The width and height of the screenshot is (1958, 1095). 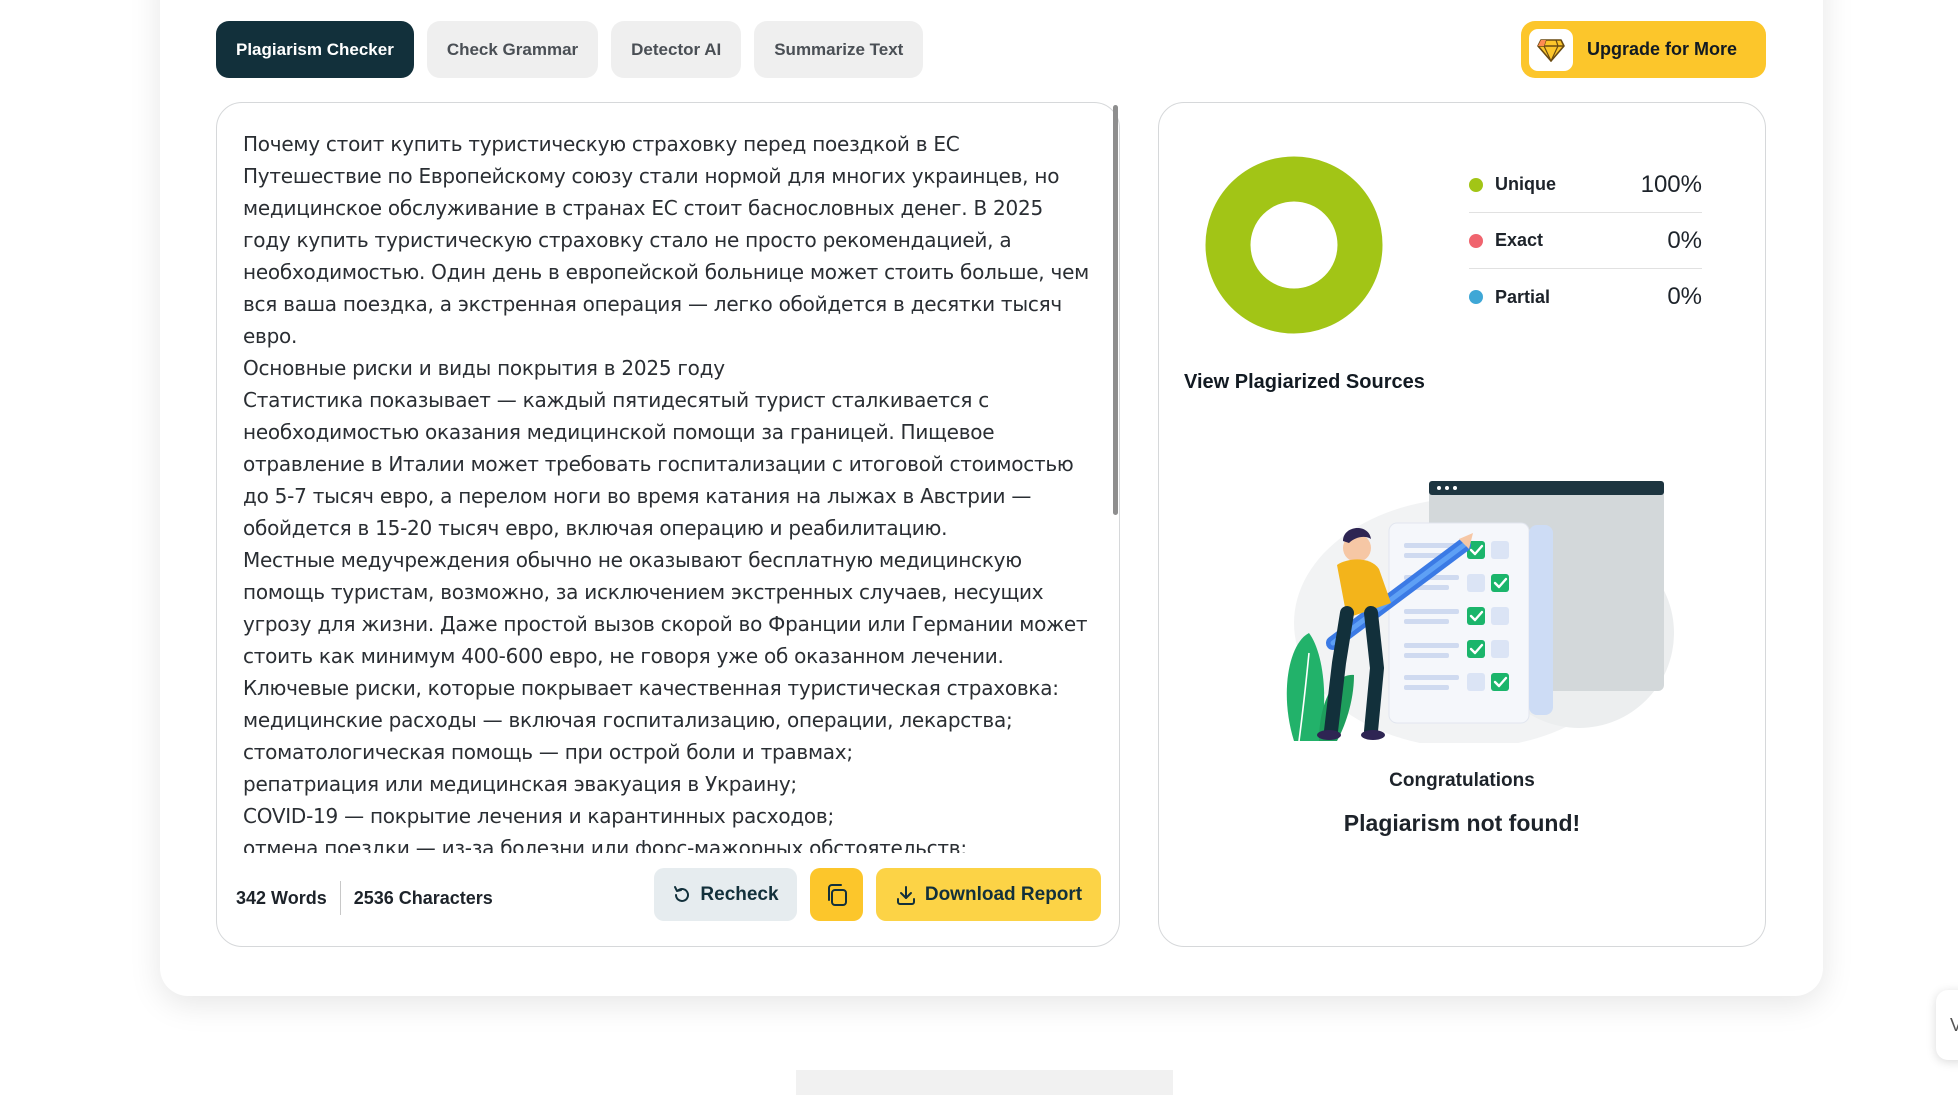 What do you see at coordinates (1304, 382) in the screenshot?
I see `view-sources-link: View Plagiarized Sources` at bounding box center [1304, 382].